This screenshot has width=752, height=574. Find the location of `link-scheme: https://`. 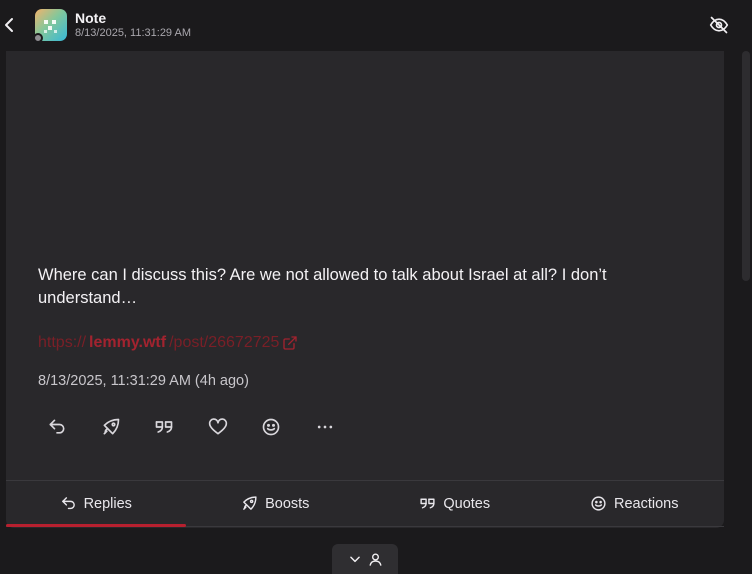

link-scheme: https:// is located at coordinates (62, 342).